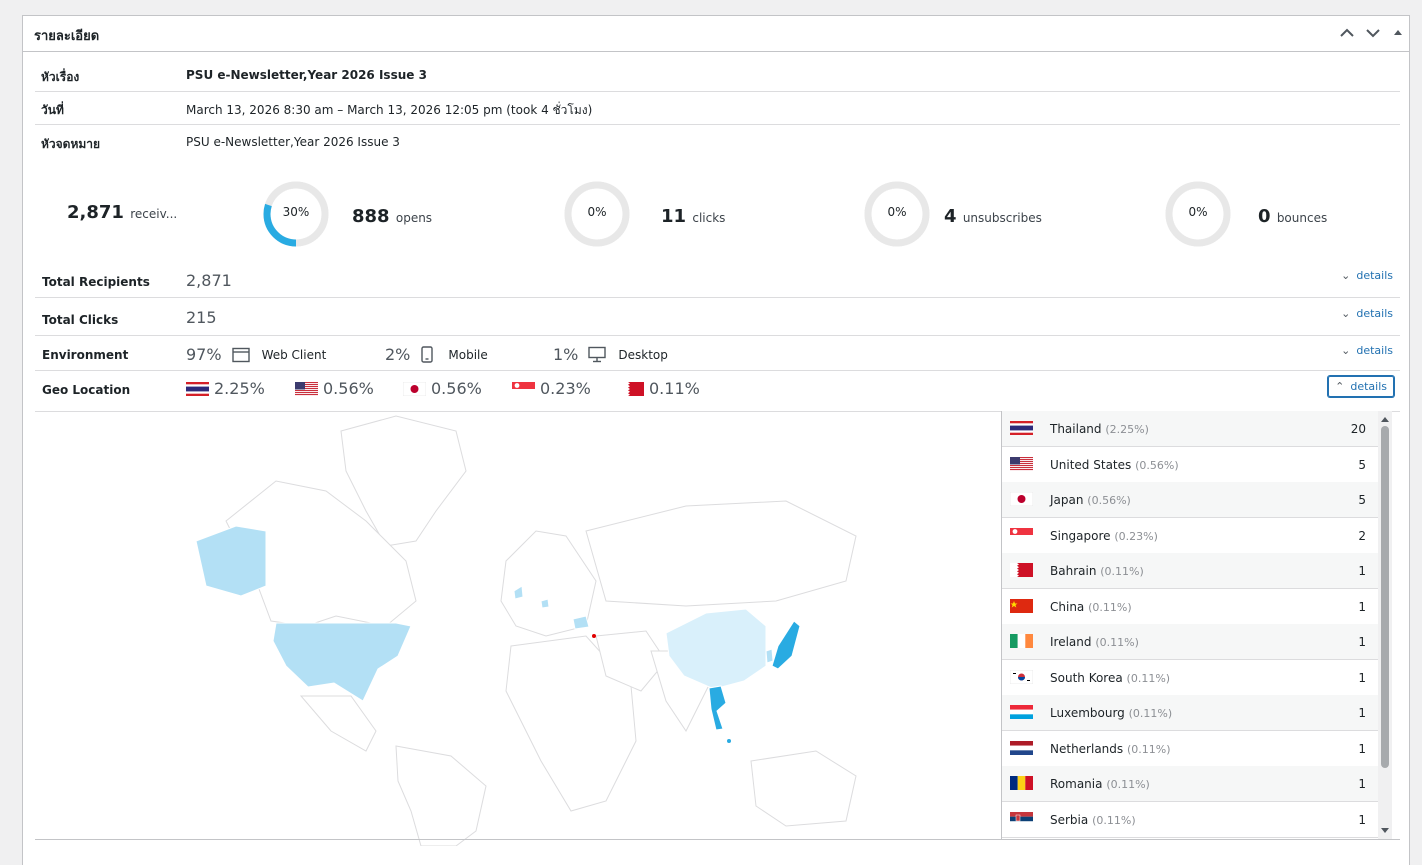 The height and width of the screenshot is (865, 1422). Describe the element at coordinates (729, 741) in the screenshot. I see `singapore-shape` at that location.